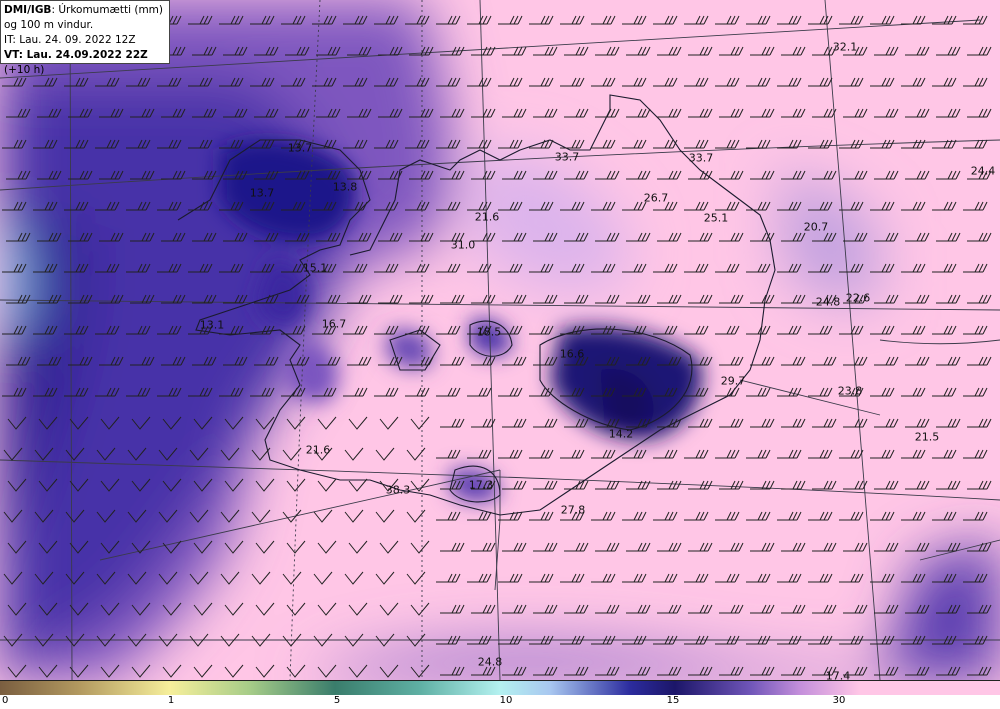 The image size is (1000, 709). I want to click on value-label: 25.1, so click(716, 218).